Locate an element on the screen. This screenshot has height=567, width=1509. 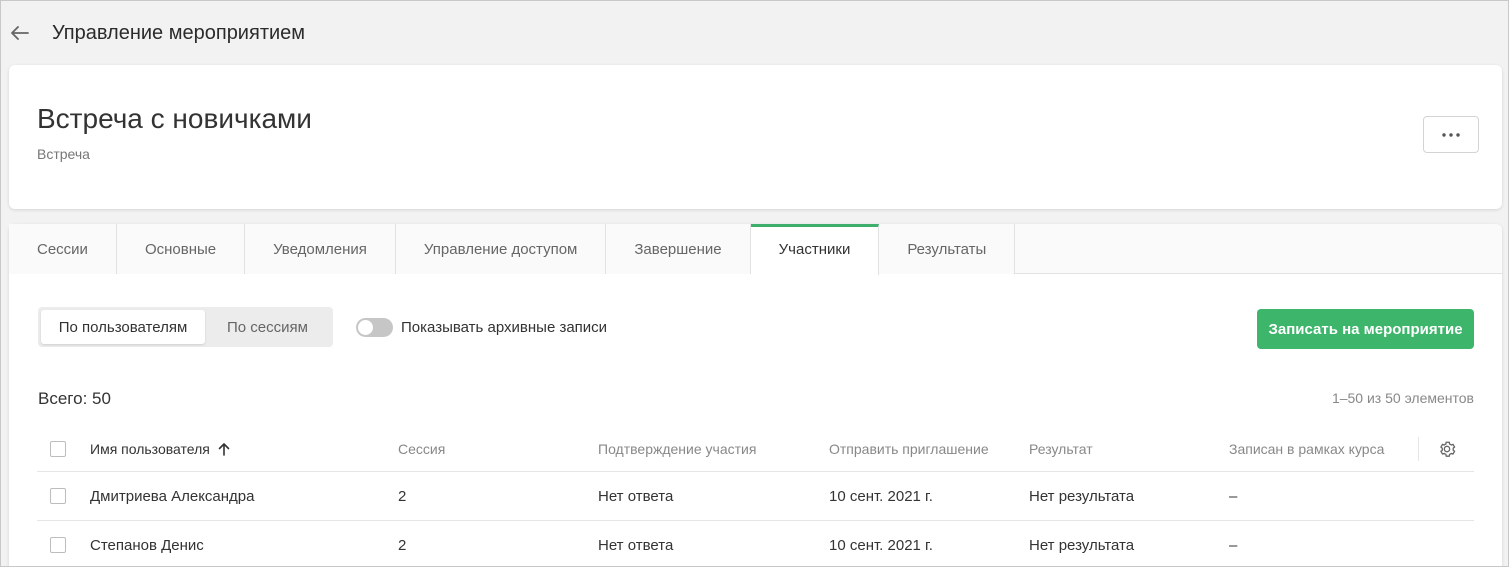
tab-access-management: Управление доступом is located at coordinates (501, 249).